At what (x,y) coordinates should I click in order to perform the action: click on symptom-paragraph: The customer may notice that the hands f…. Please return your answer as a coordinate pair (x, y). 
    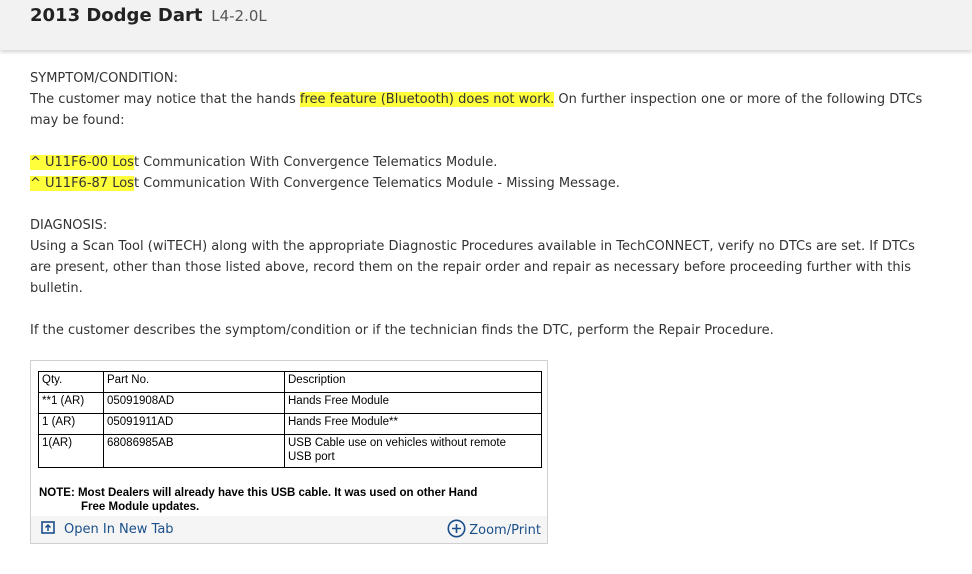
    Looking at the image, I should click on (482, 110).